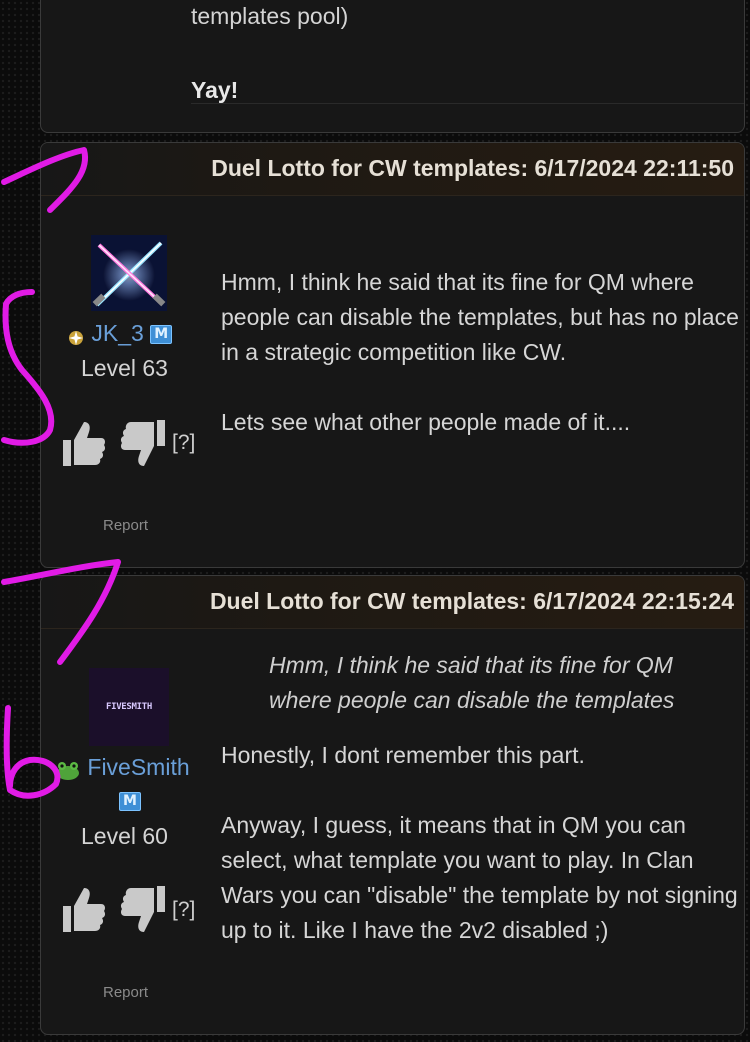 This screenshot has width=750, height=1042. What do you see at coordinates (392, 66) in the screenshot?
I see `previous-post-card: templates pool) Yay!` at bounding box center [392, 66].